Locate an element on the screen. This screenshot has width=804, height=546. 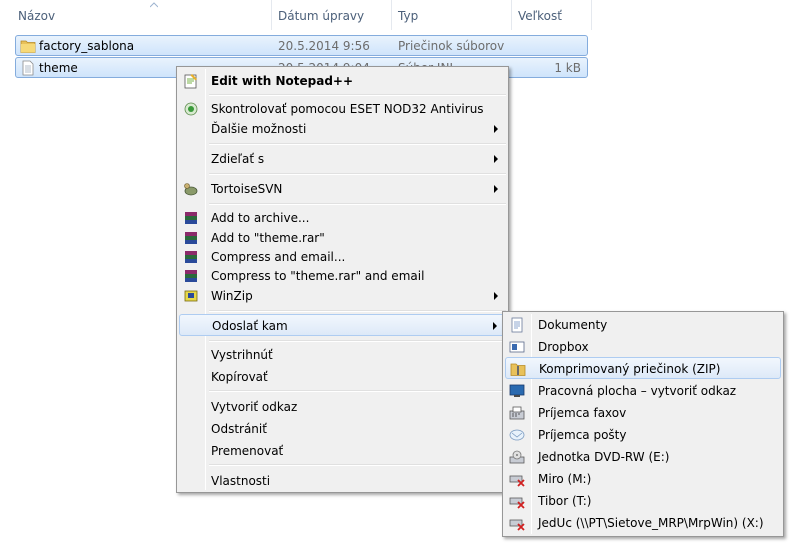
menu-item-label: Add to "theme.rar" is located at coordinates (268, 238).